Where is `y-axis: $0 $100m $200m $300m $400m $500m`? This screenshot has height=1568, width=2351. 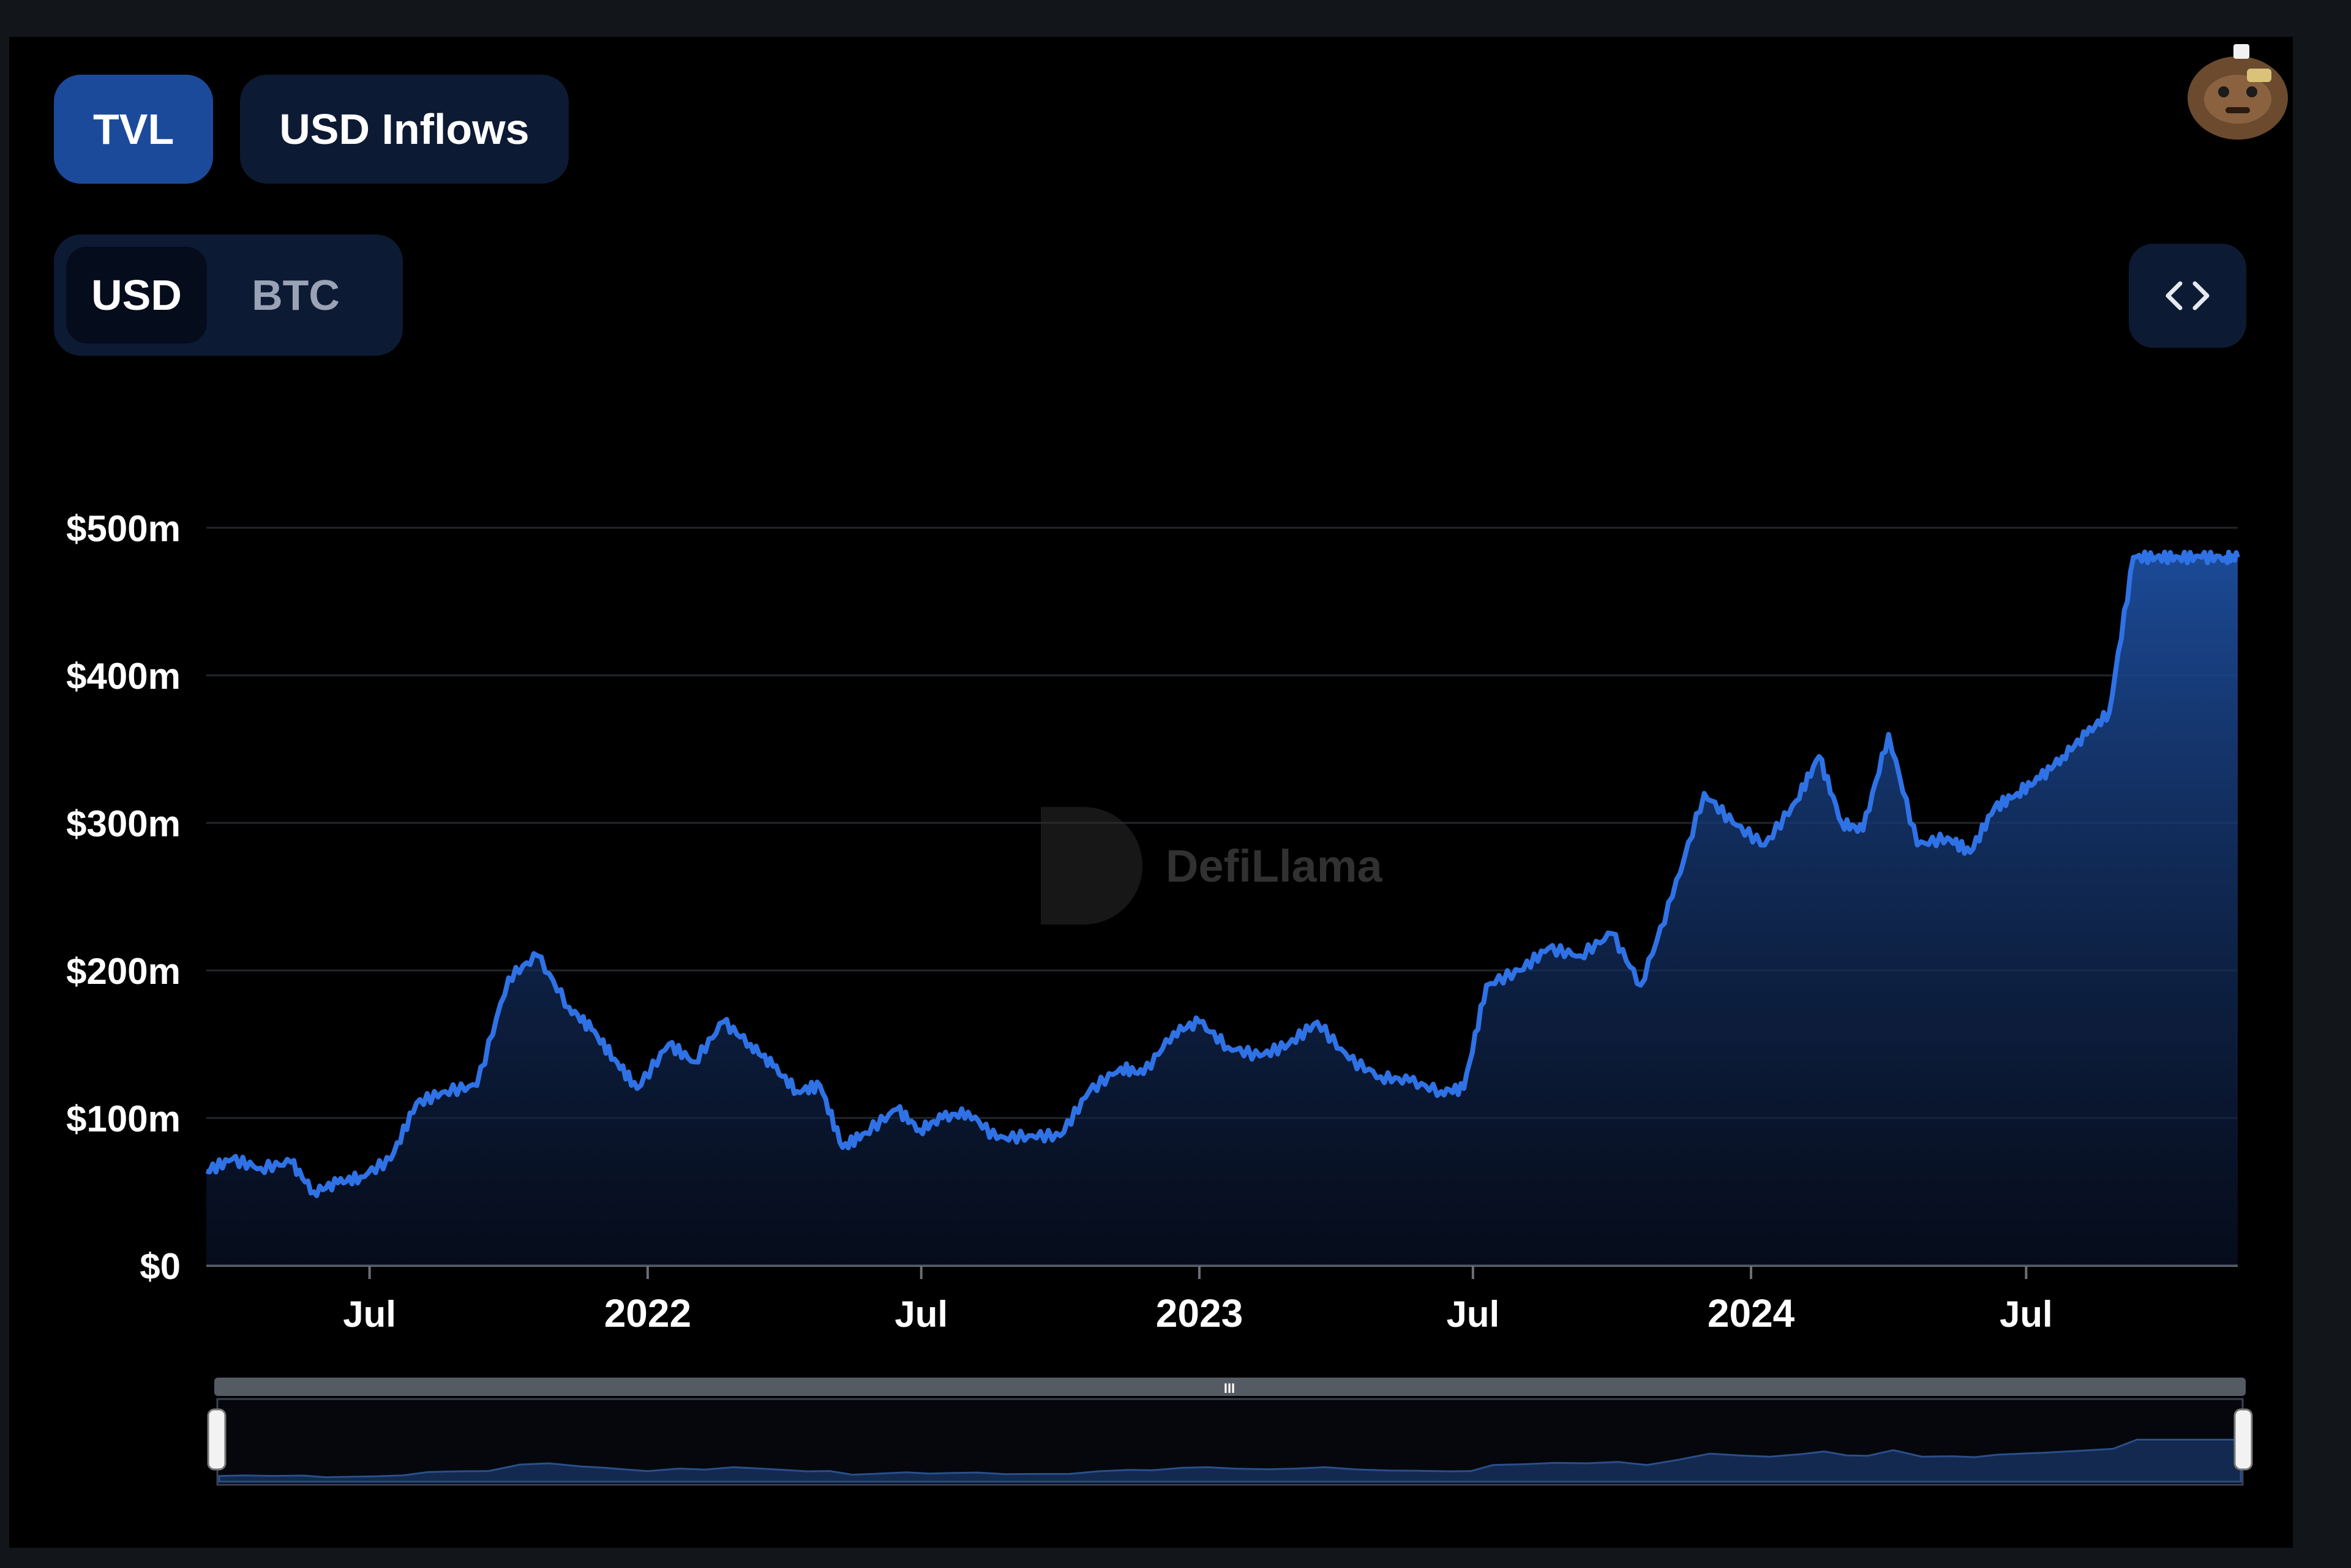 y-axis: $0 $100m $200m $300m $400m $500m is located at coordinates (123, 897).